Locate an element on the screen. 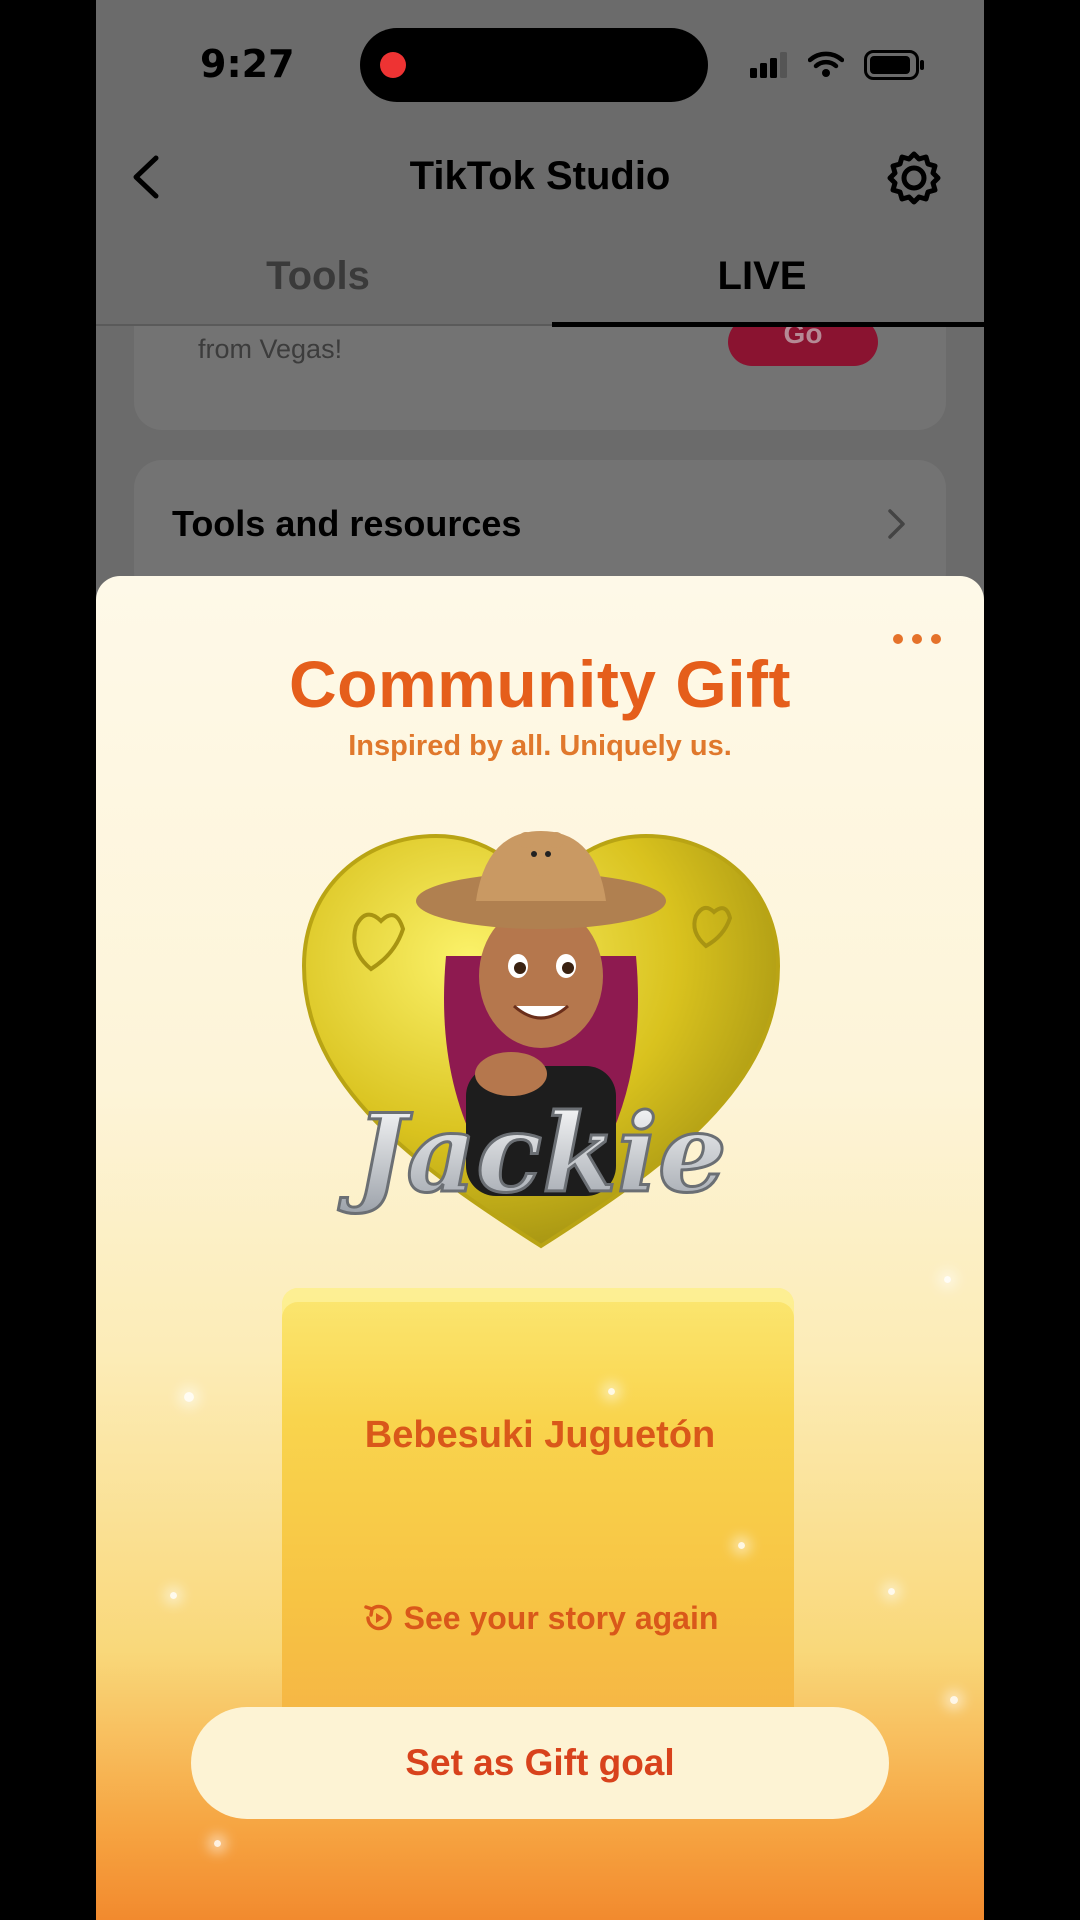  tab-active-indicator is located at coordinates (768, 324).